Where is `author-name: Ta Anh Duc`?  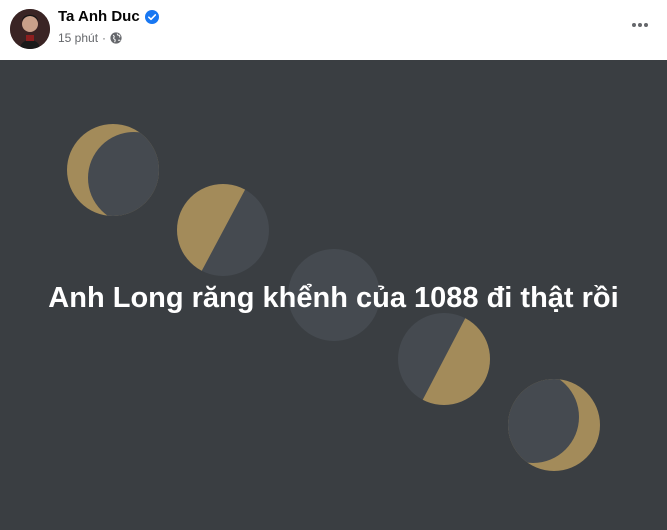
author-name: Ta Anh Duc is located at coordinates (99, 17).